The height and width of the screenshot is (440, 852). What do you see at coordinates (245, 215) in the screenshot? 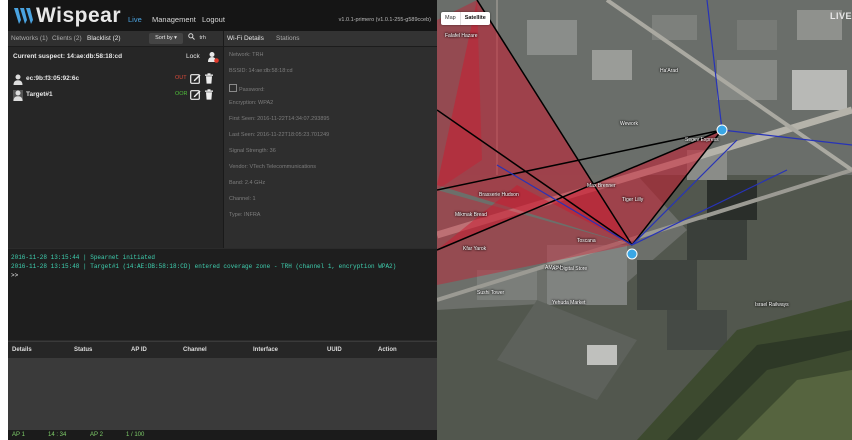
I see `type-field: Type: INFRA` at bounding box center [245, 215].